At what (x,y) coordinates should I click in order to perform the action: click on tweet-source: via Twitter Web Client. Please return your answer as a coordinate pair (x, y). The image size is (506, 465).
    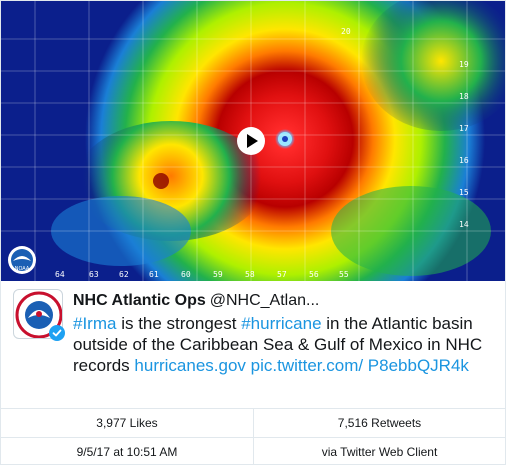
    Looking at the image, I should click on (379, 451).